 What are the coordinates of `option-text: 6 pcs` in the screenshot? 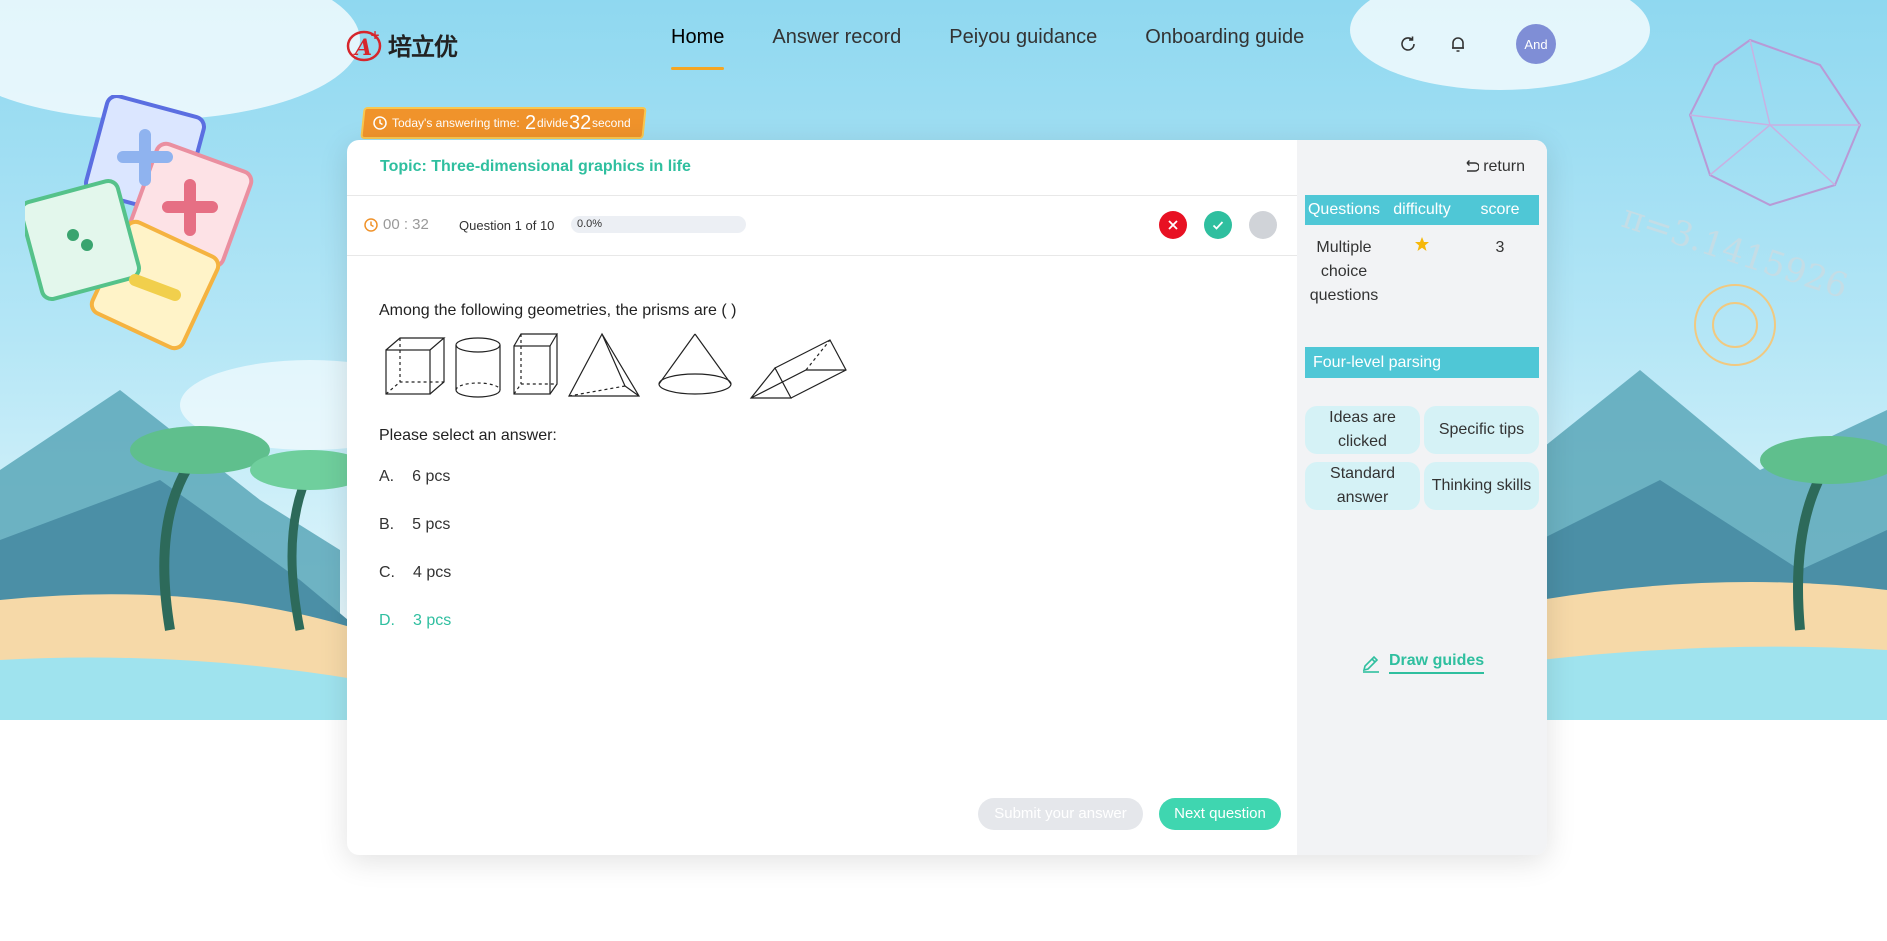 It's located at (431, 476).